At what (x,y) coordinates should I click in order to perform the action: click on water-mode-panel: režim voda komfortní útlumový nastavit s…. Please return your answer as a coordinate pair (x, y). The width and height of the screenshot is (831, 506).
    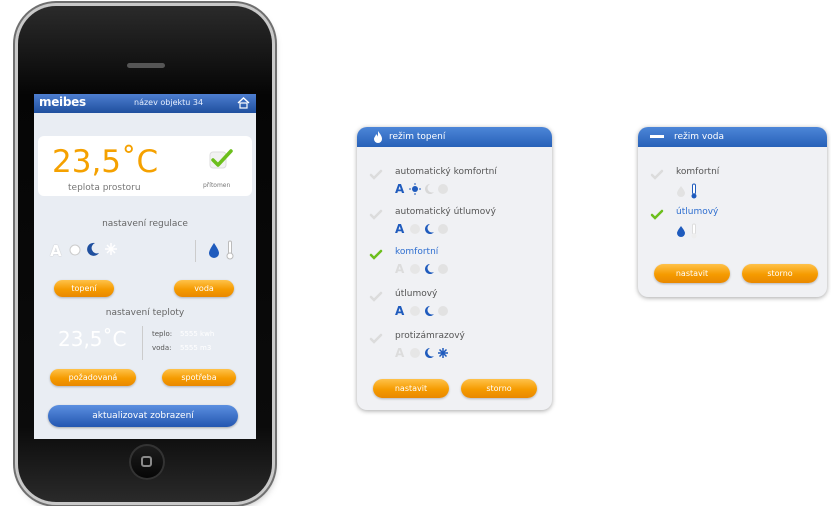
    Looking at the image, I should click on (732, 212).